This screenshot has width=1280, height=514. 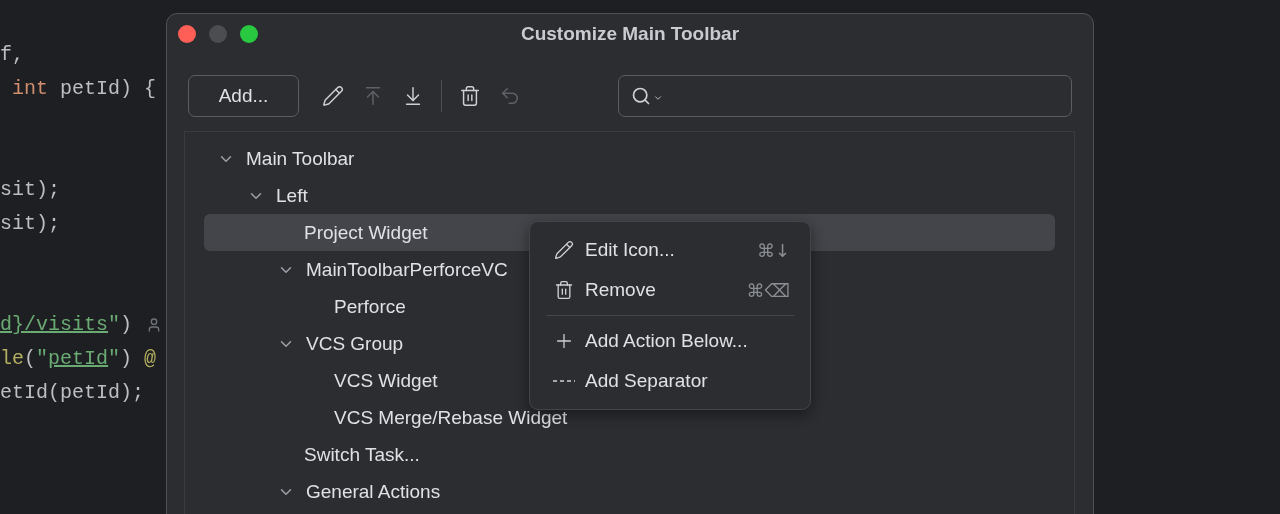 I want to click on code-text: (, so click(x=30, y=359).